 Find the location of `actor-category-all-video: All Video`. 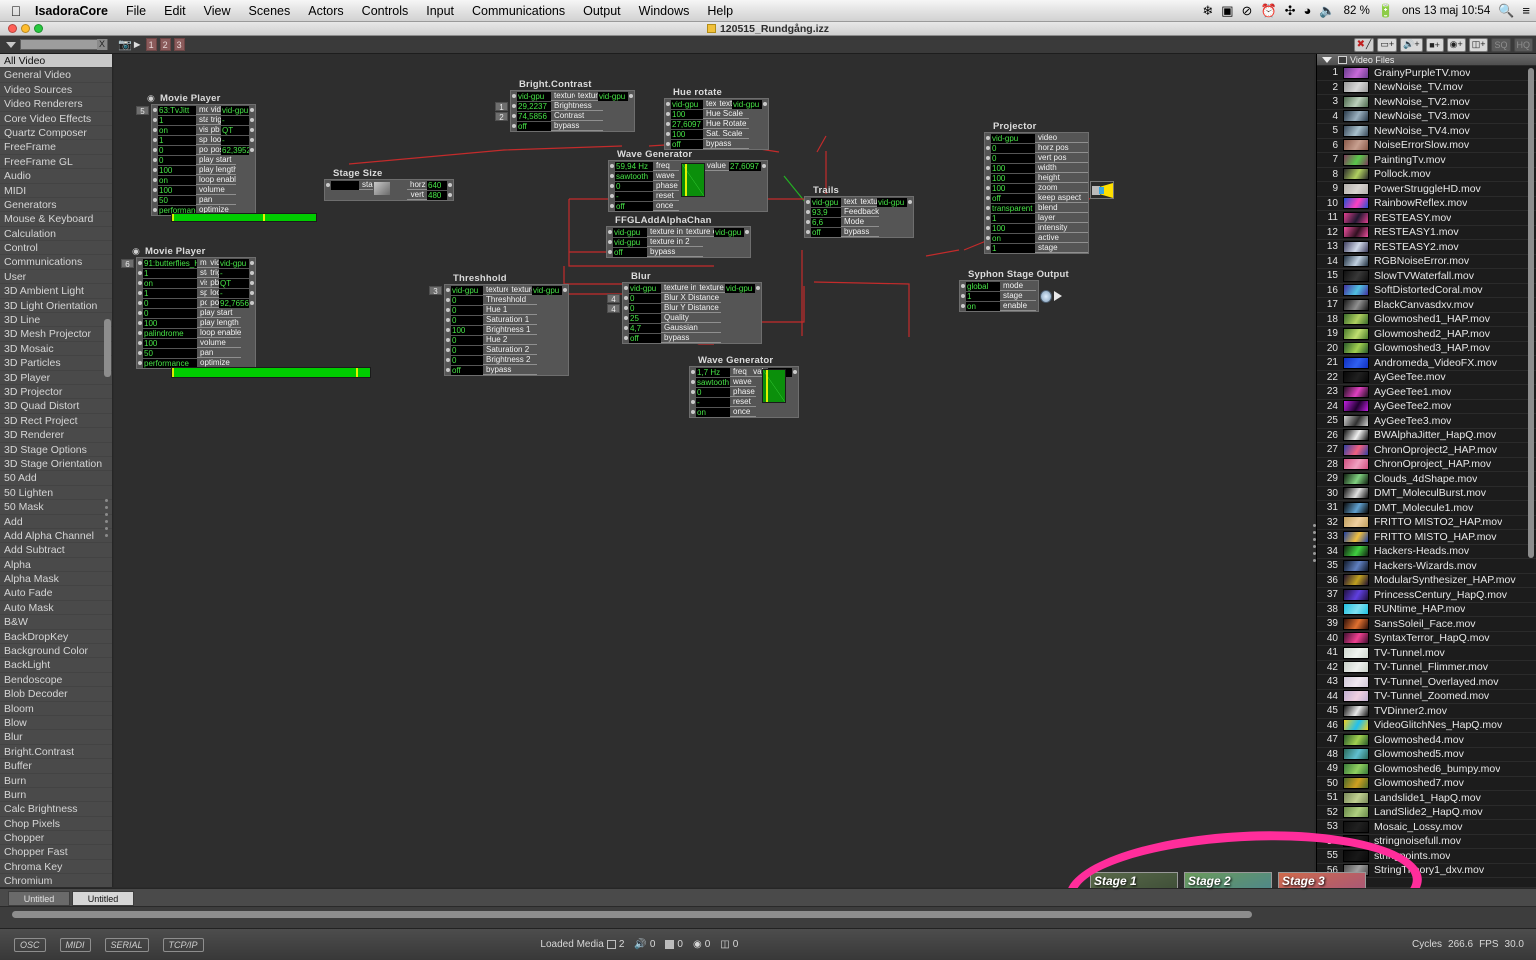

actor-category-all-video: All Video is located at coordinates (56, 61).